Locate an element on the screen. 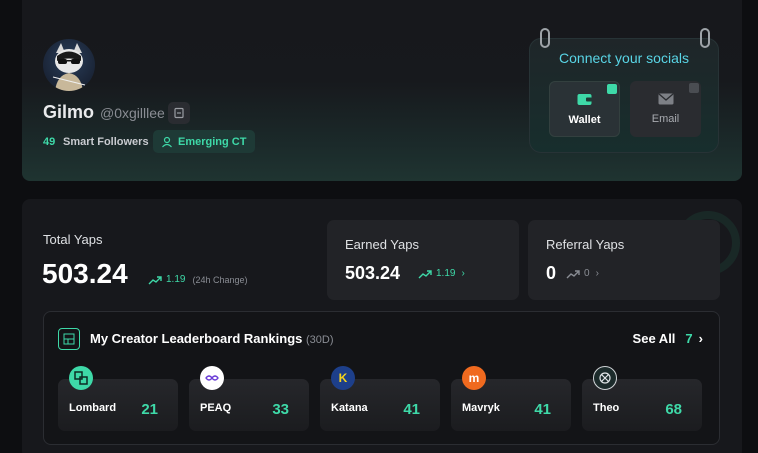  leaderboard-item-name: Lombard is located at coordinates (93, 408).